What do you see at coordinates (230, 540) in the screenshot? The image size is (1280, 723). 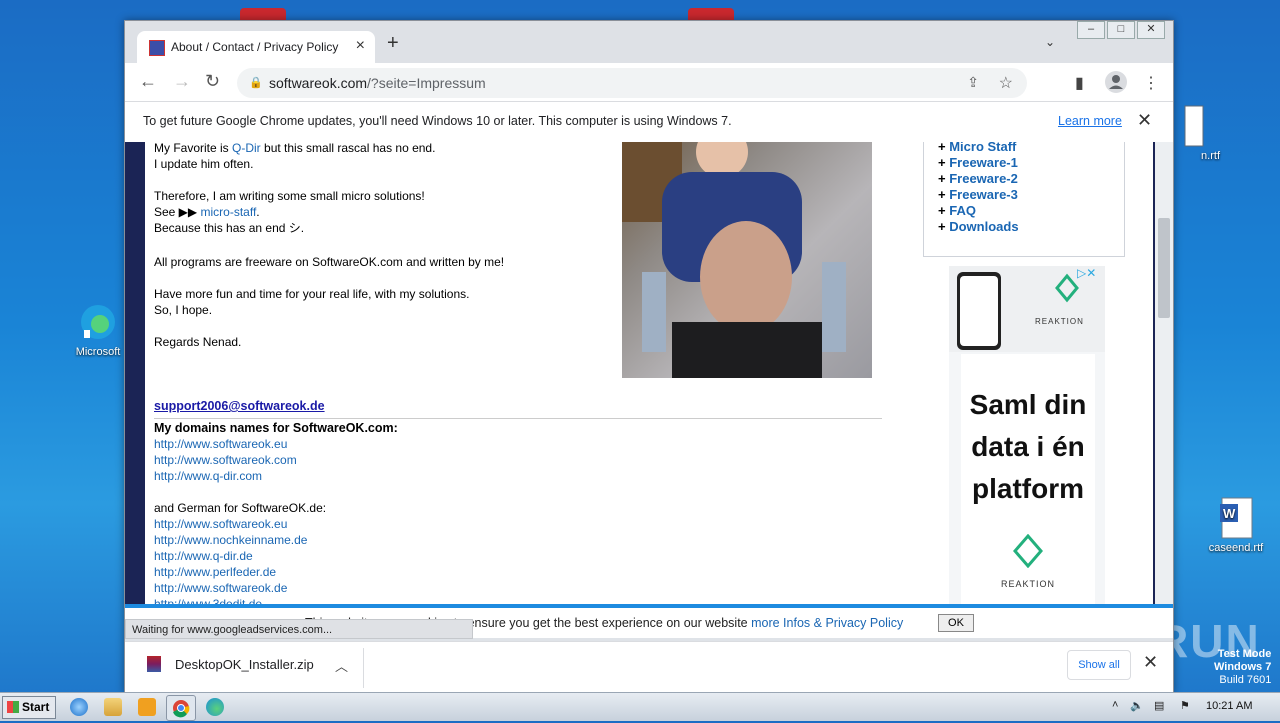 I see `german-domain-link: http://www.nochkeinname.de` at bounding box center [230, 540].